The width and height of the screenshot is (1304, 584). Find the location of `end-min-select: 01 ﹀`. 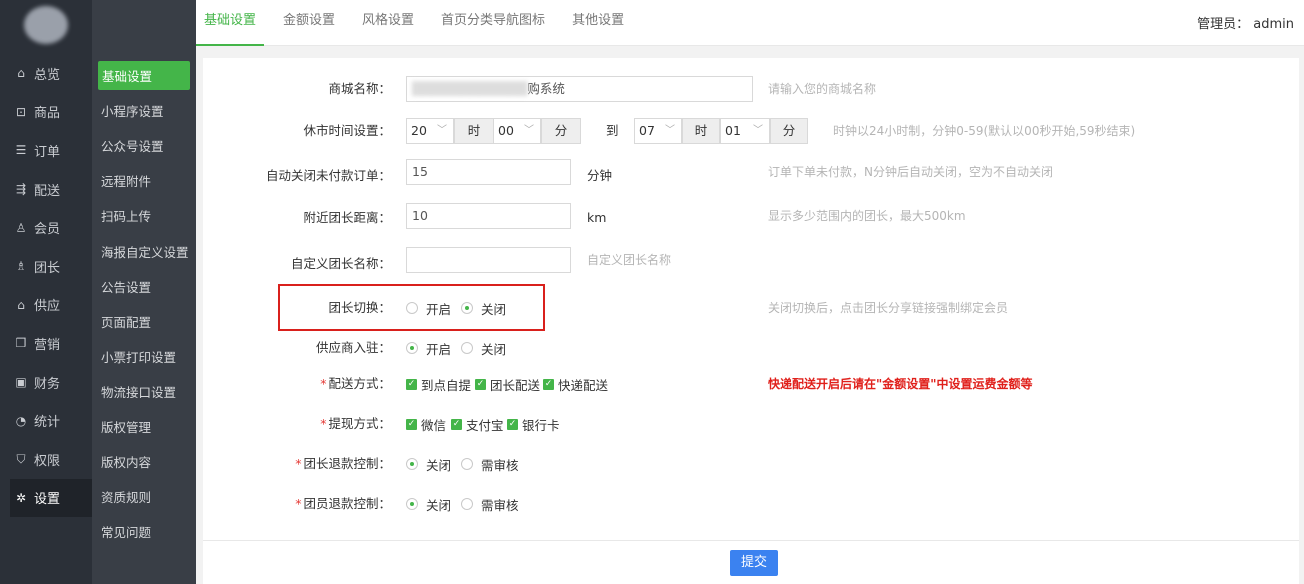

end-min-select: 01 ﹀ is located at coordinates (745, 131).